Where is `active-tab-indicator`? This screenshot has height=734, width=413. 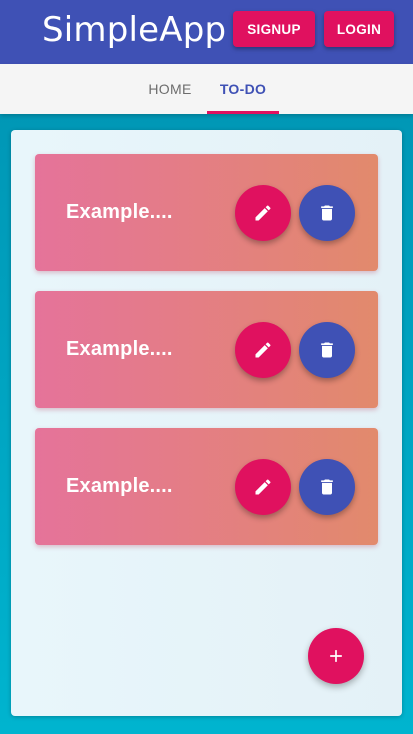
active-tab-indicator is located at coordinates (243, 112).